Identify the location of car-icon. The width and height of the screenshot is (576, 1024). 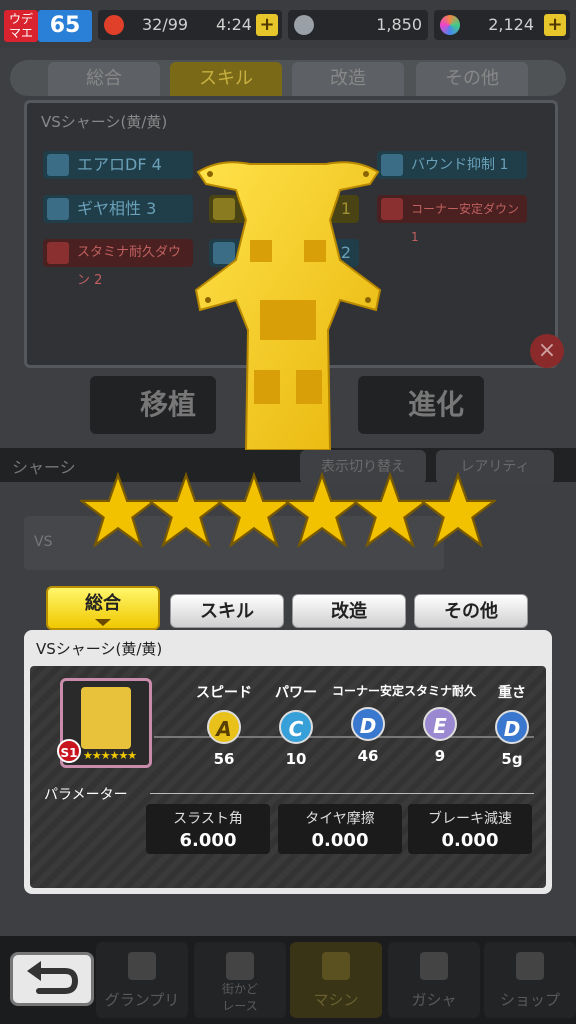
(336, 966).